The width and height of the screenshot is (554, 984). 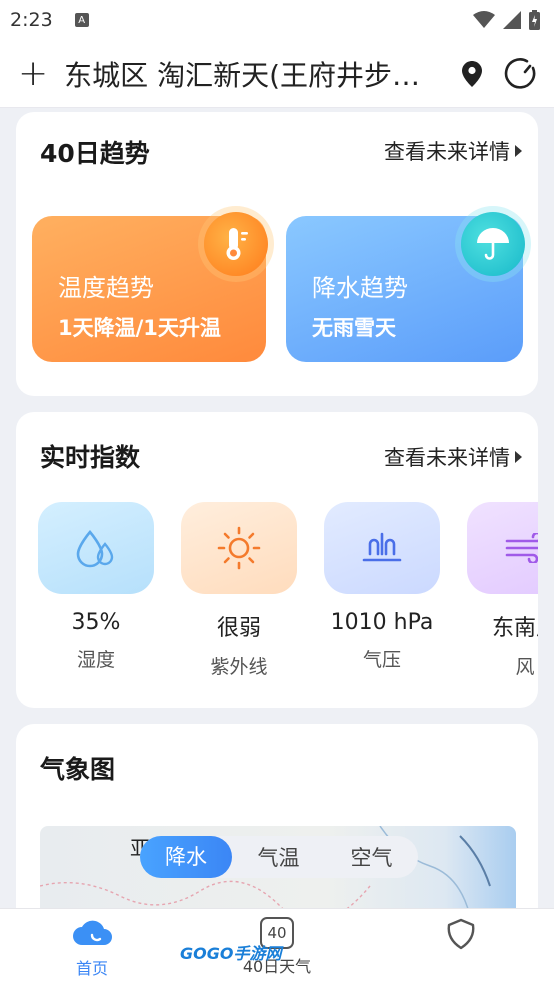 What do you see at coordinates (525, 667) in the screenshot?
I see `wind-label: 风` at bounding box center [525, 667].